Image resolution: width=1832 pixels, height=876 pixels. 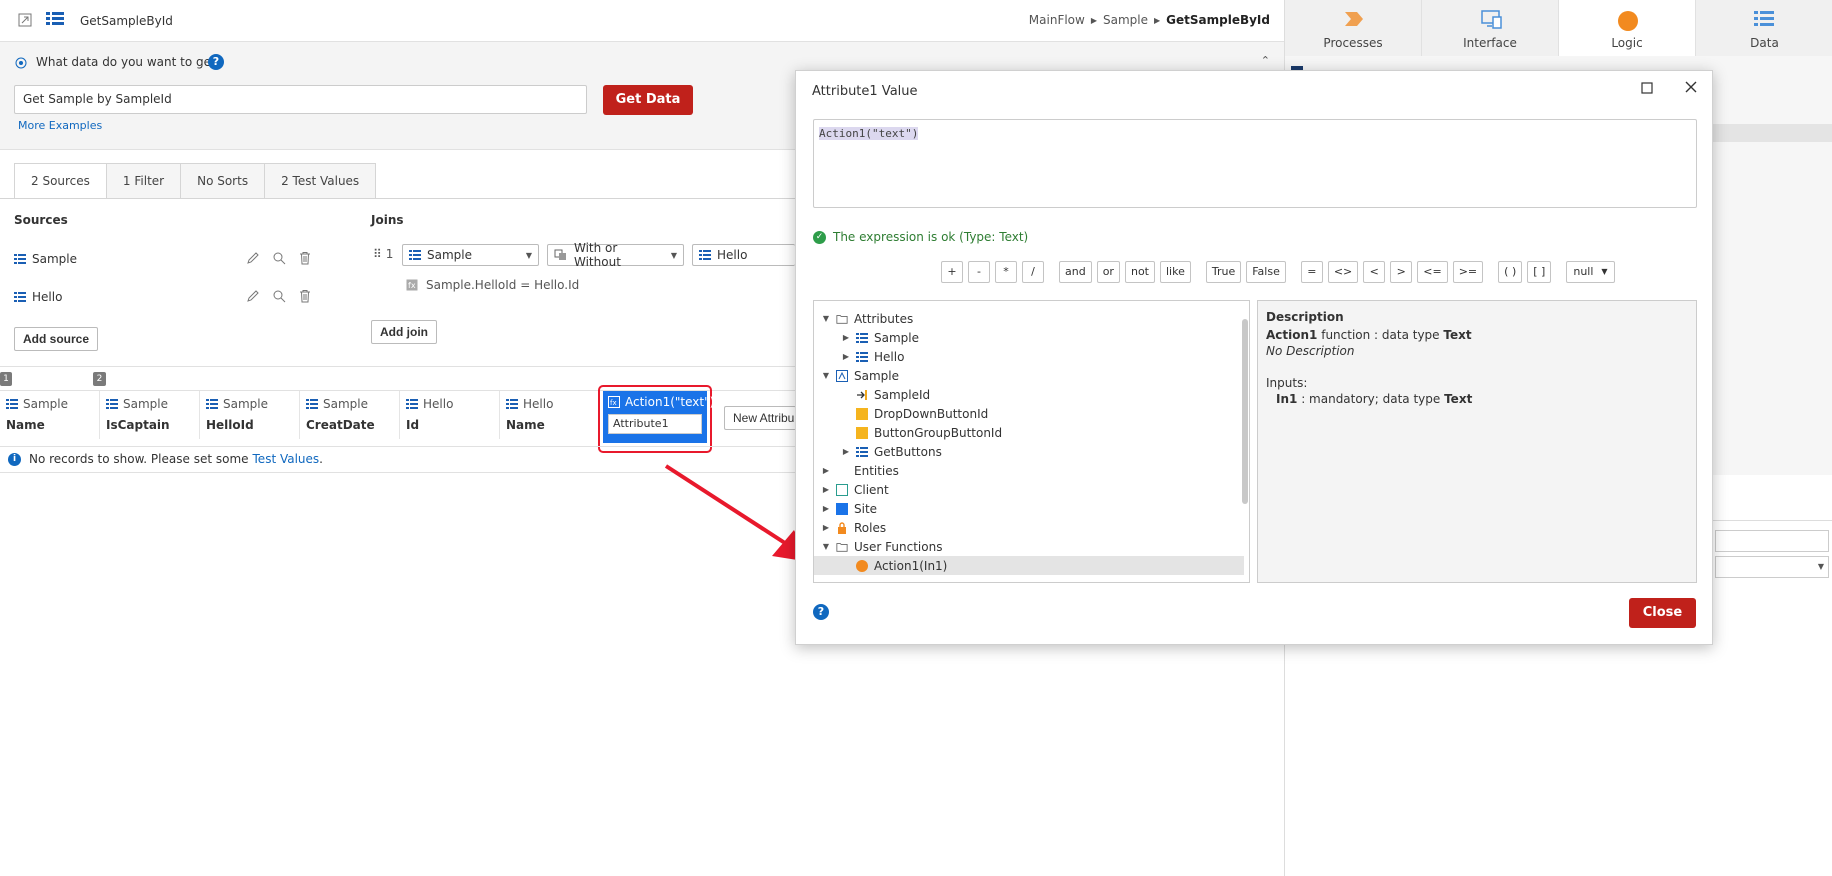 What do you see at coordinates (450, 415) in the screenshot?
I see `grid-column-header: Hello Id` at bounding box center [450, 415].